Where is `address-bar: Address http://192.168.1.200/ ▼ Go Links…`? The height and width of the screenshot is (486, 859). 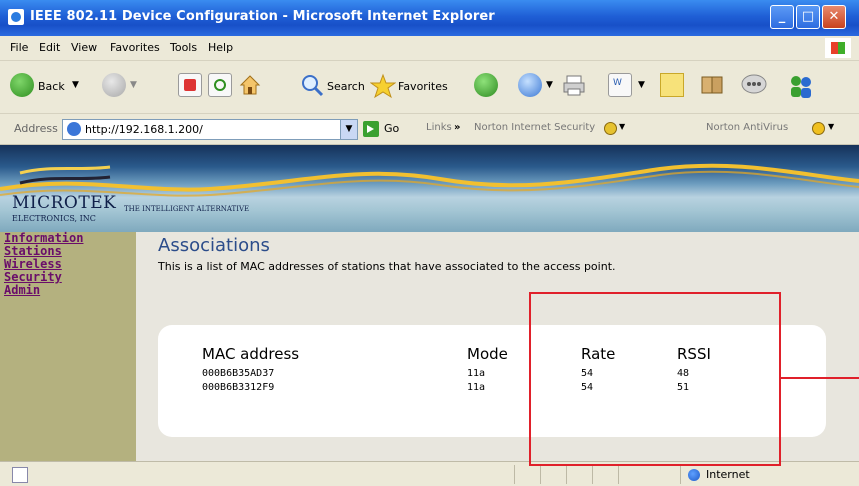 address-bar: Address http://192.168.1.200/ ▼ Go Links… is located at coordinates (429, 129).